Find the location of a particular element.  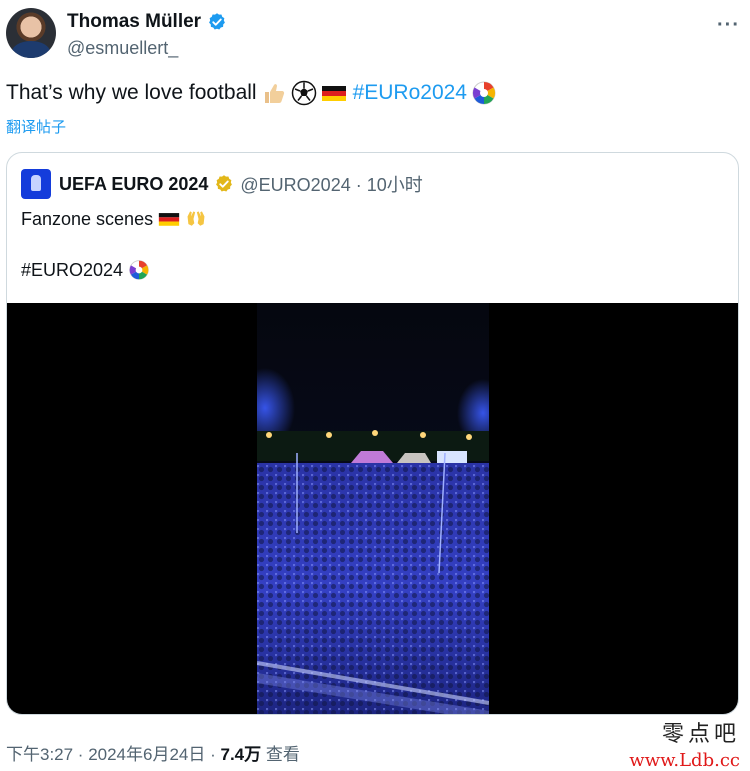

verified-badge-icon is located at coordinates (217, 21).